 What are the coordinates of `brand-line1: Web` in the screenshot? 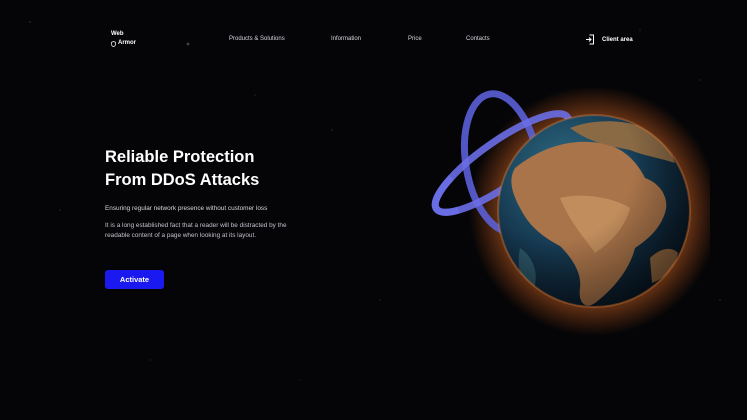 It's located at (123, 34).